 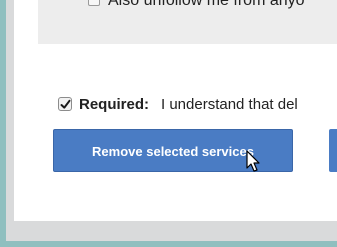 I want to click on required-text: I understand that del, so click(x=229, y=104).